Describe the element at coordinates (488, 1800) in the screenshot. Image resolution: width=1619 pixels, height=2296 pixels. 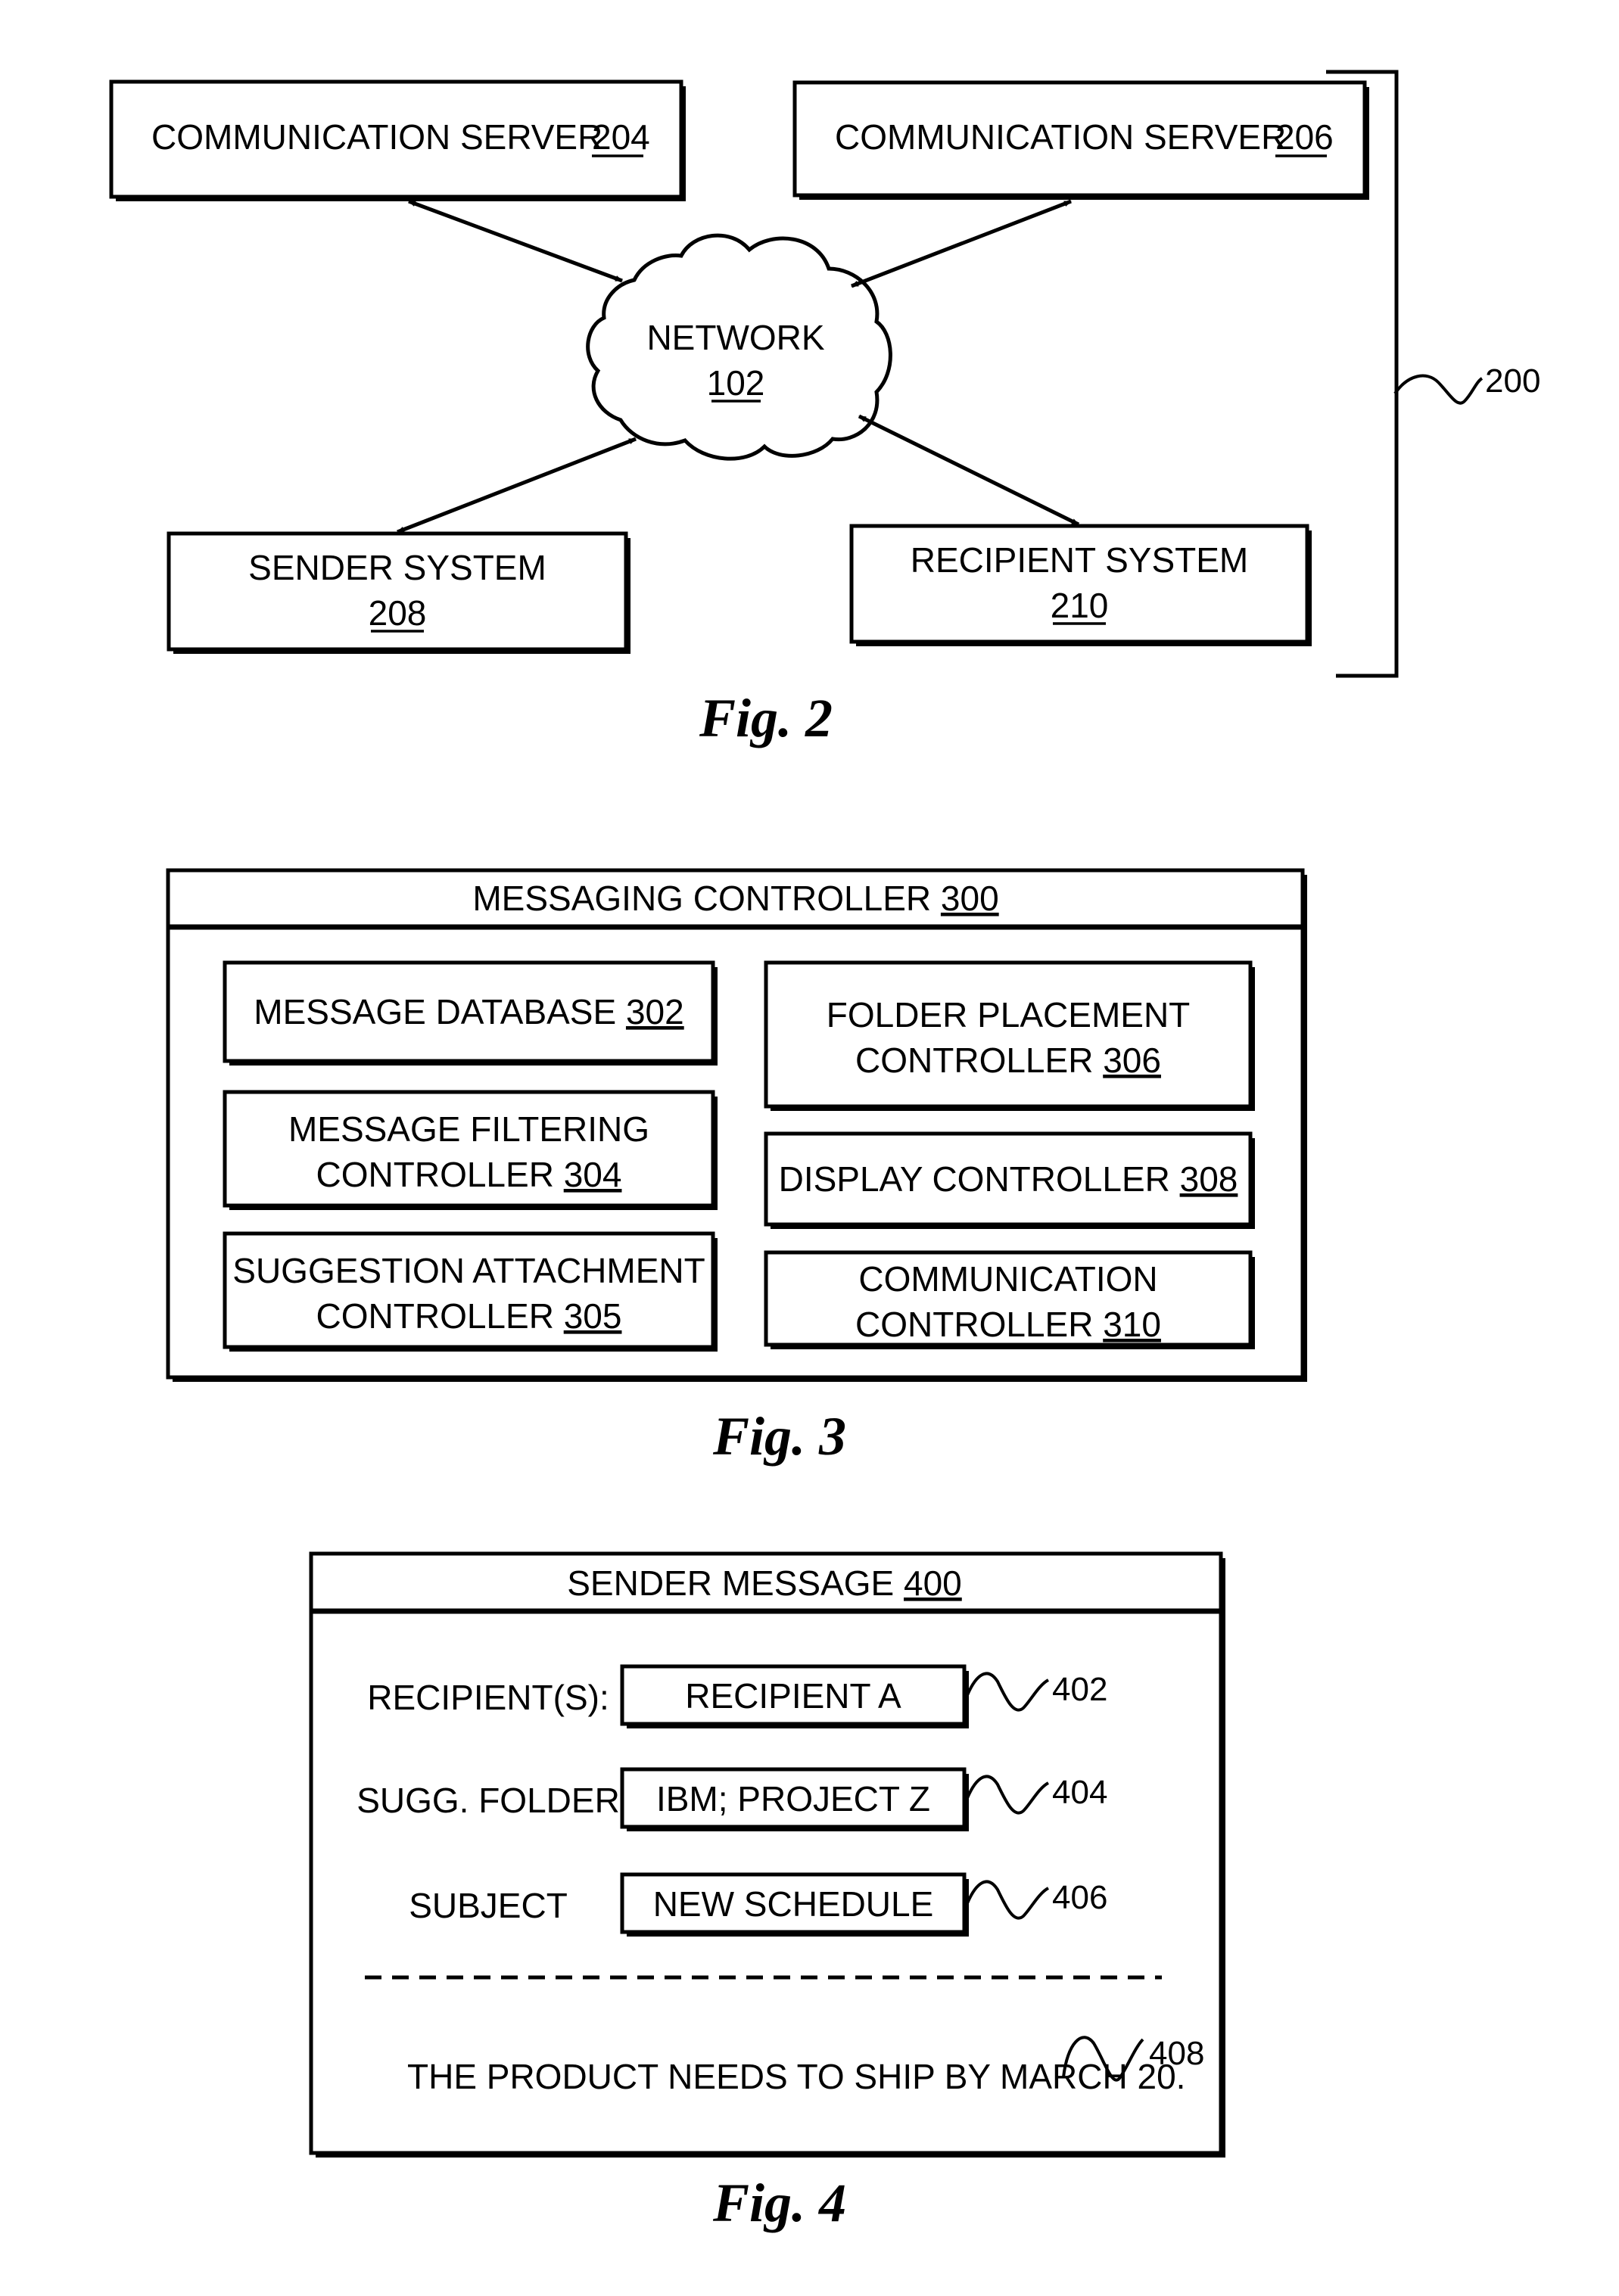
I see `field-label: SUGG. FOLDER` at that location.